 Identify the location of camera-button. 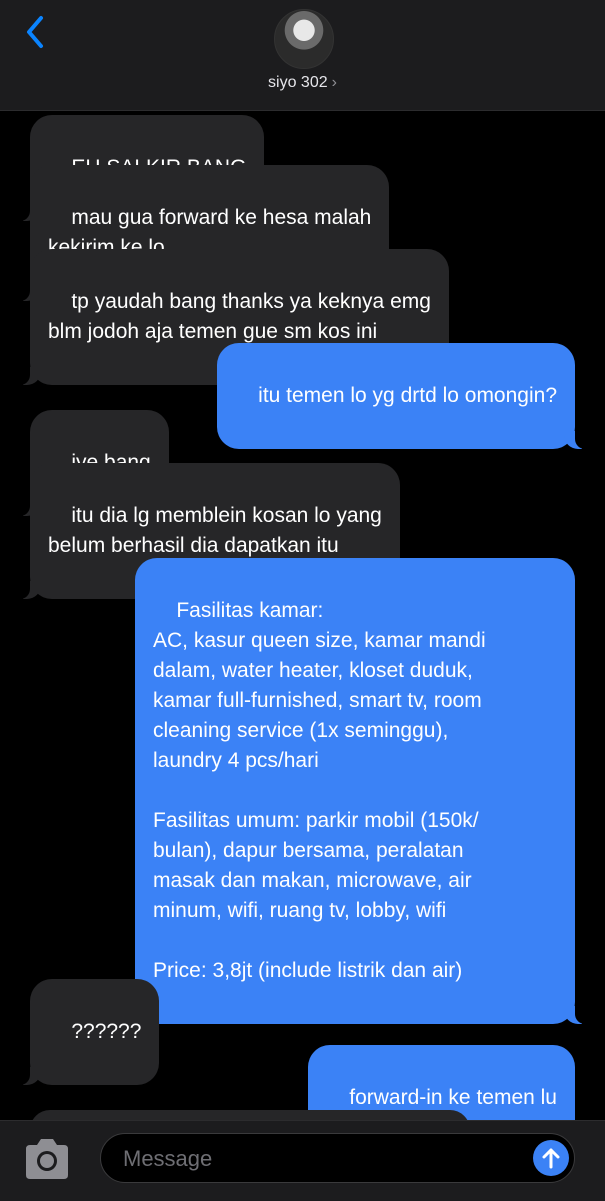
(47, 1159).